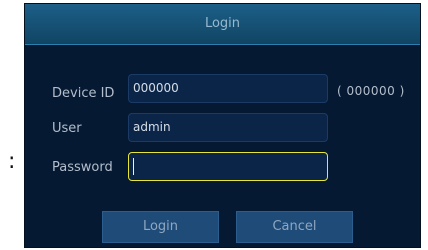  I want to click on login-button: Login, so click(160, 227).